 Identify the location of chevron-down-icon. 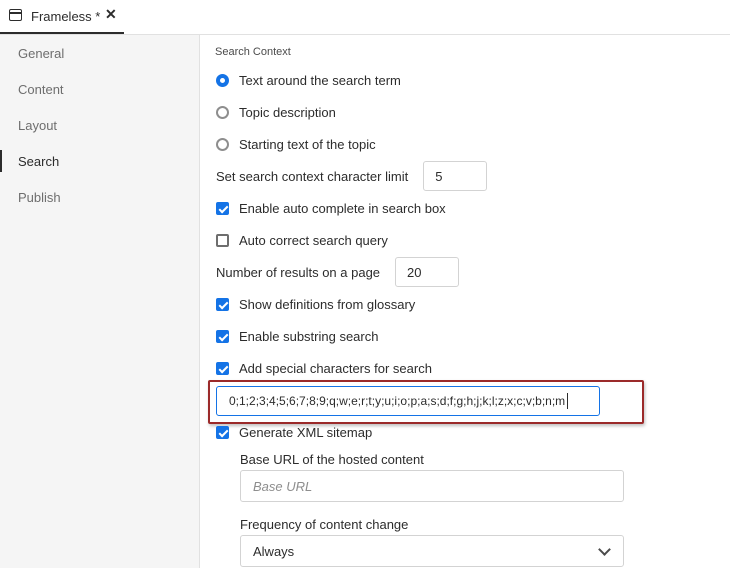
(604, 549).